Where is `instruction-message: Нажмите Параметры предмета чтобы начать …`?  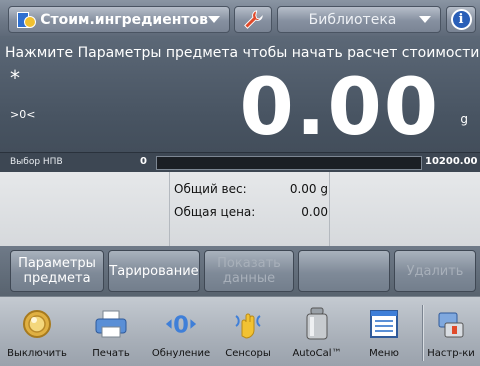 instruction-message: Нажмите Параметры предмета чтобы начать … is located at coordinates (242, 53).